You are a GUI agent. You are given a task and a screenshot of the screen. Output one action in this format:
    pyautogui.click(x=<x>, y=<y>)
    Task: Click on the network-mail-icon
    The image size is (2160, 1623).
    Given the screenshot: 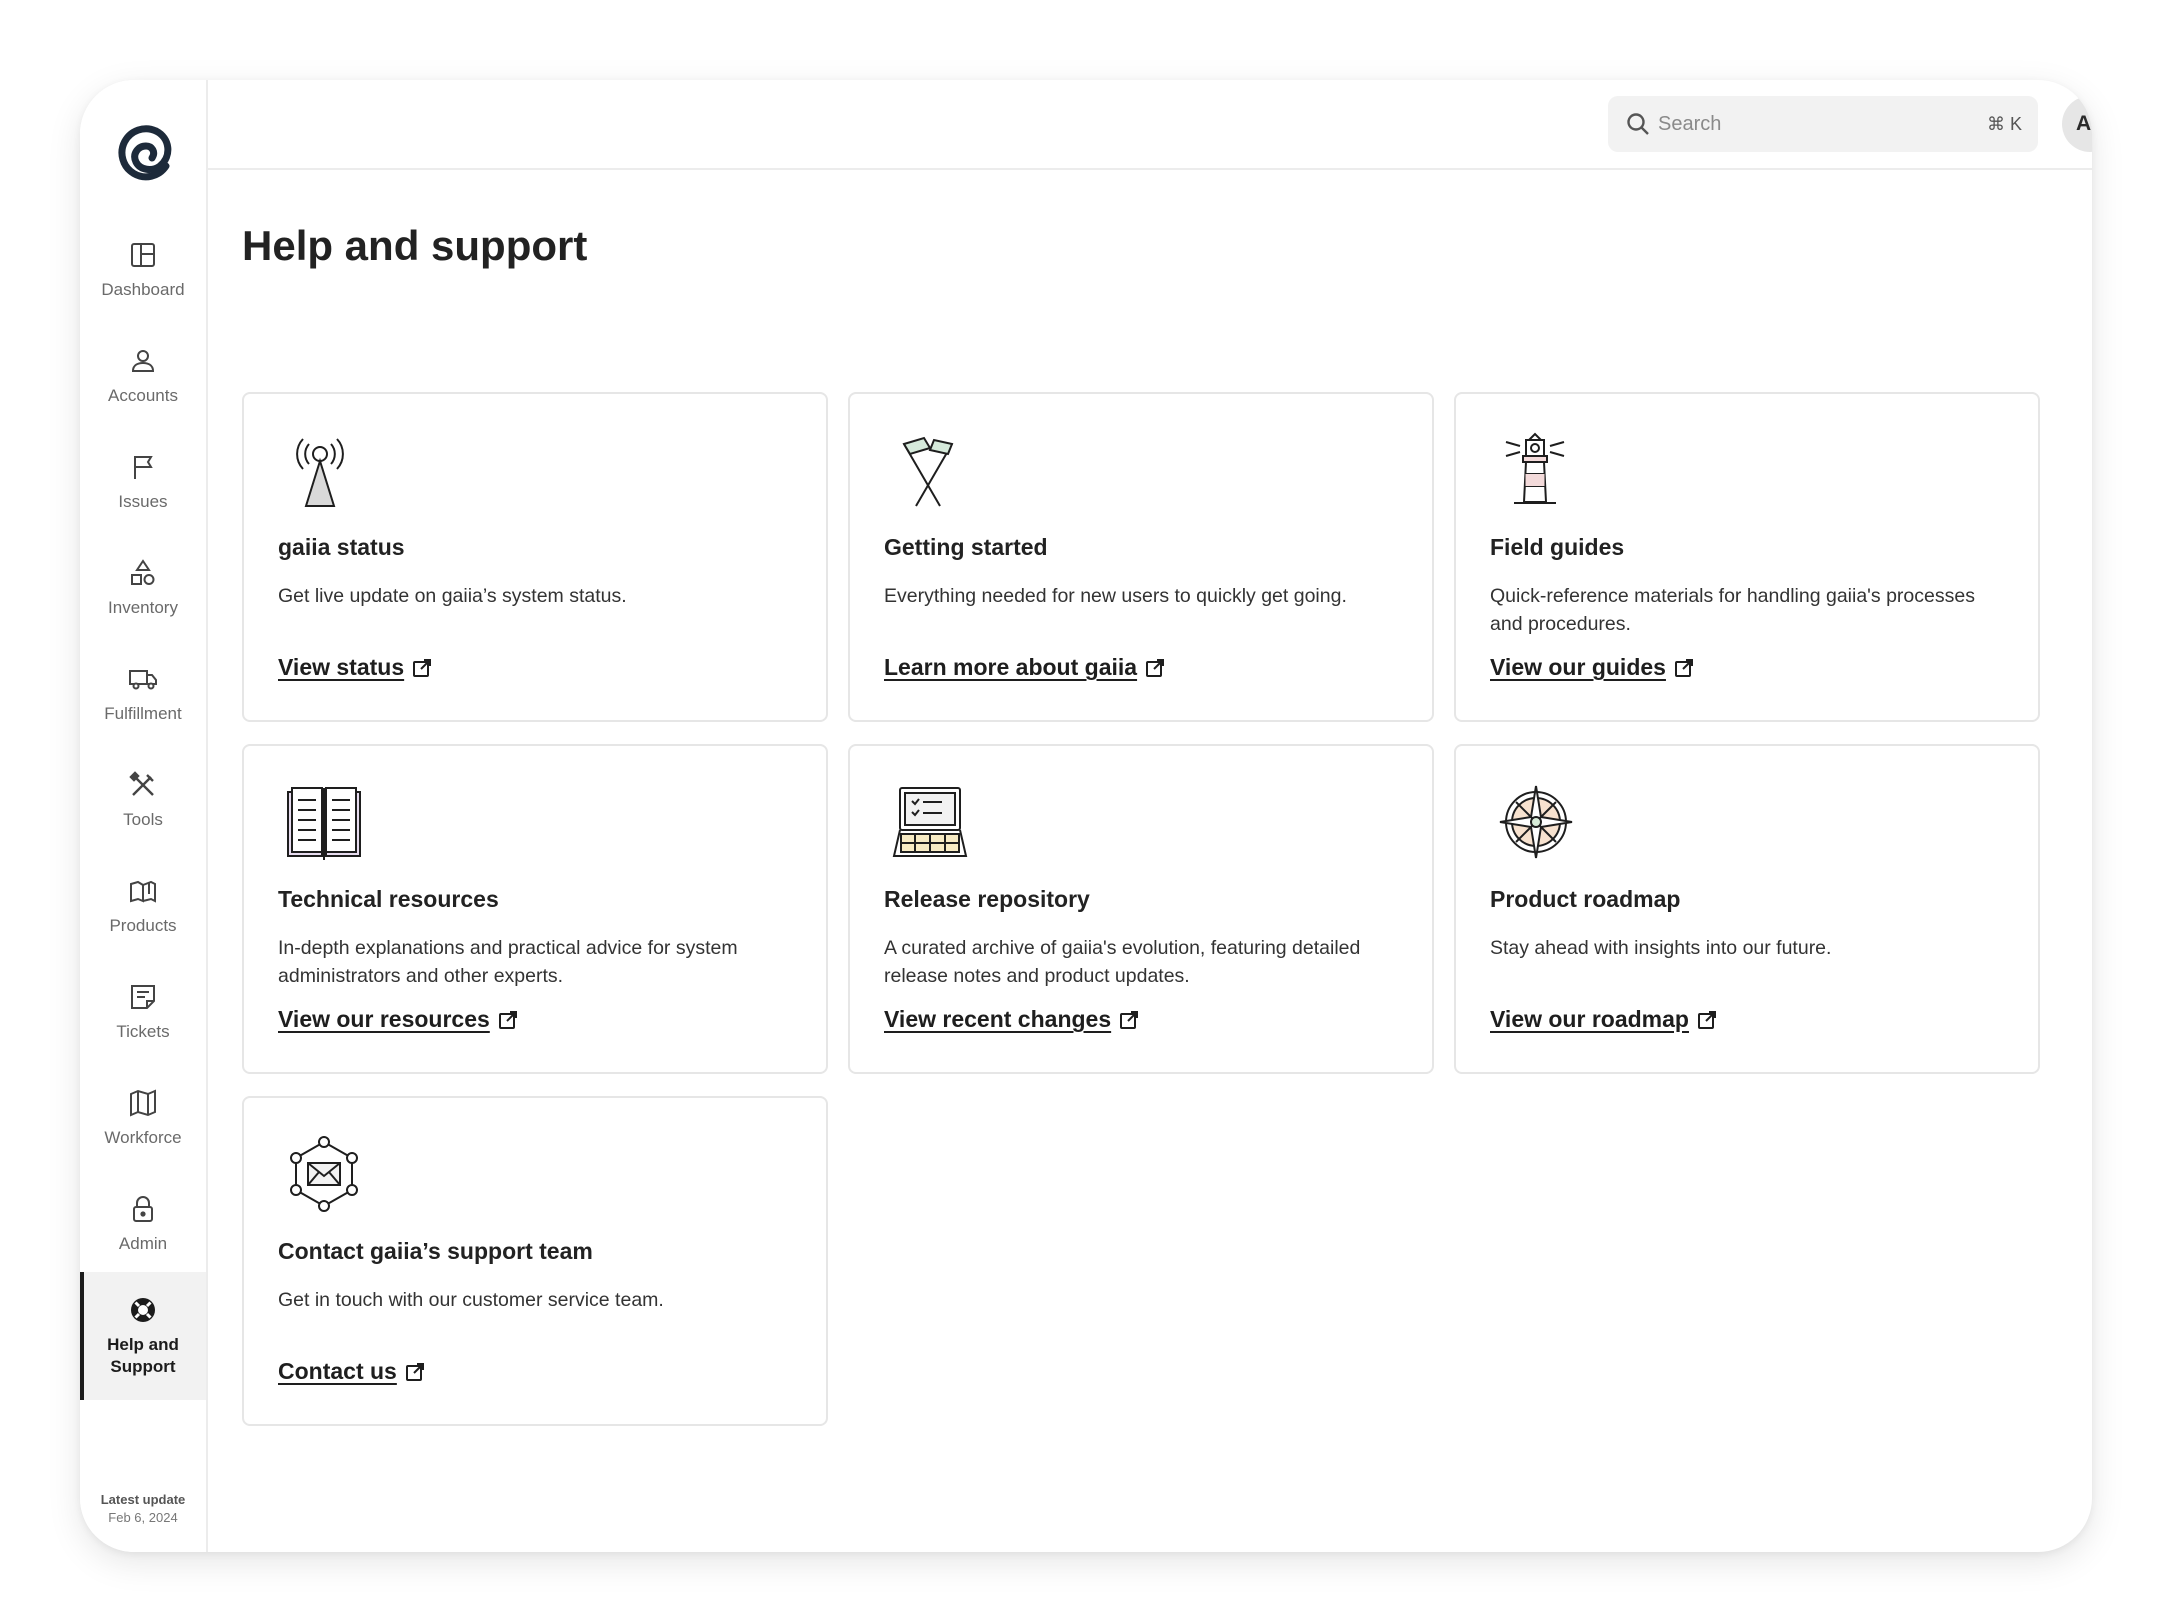 What is the action you would take?
    pyautogui.click(x=324, y=1174)
    